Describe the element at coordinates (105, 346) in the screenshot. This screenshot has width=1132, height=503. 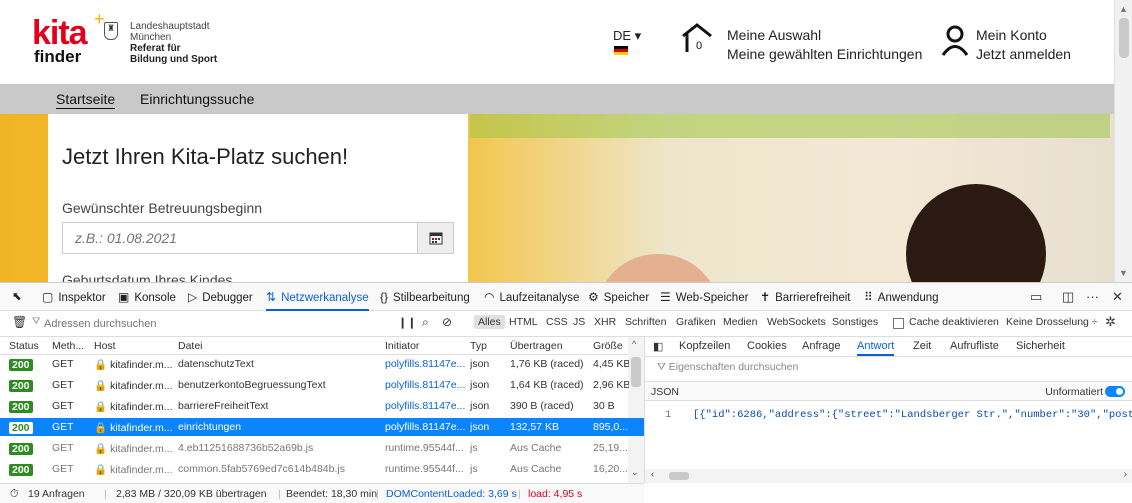
I see `col-host: Host` at that location.